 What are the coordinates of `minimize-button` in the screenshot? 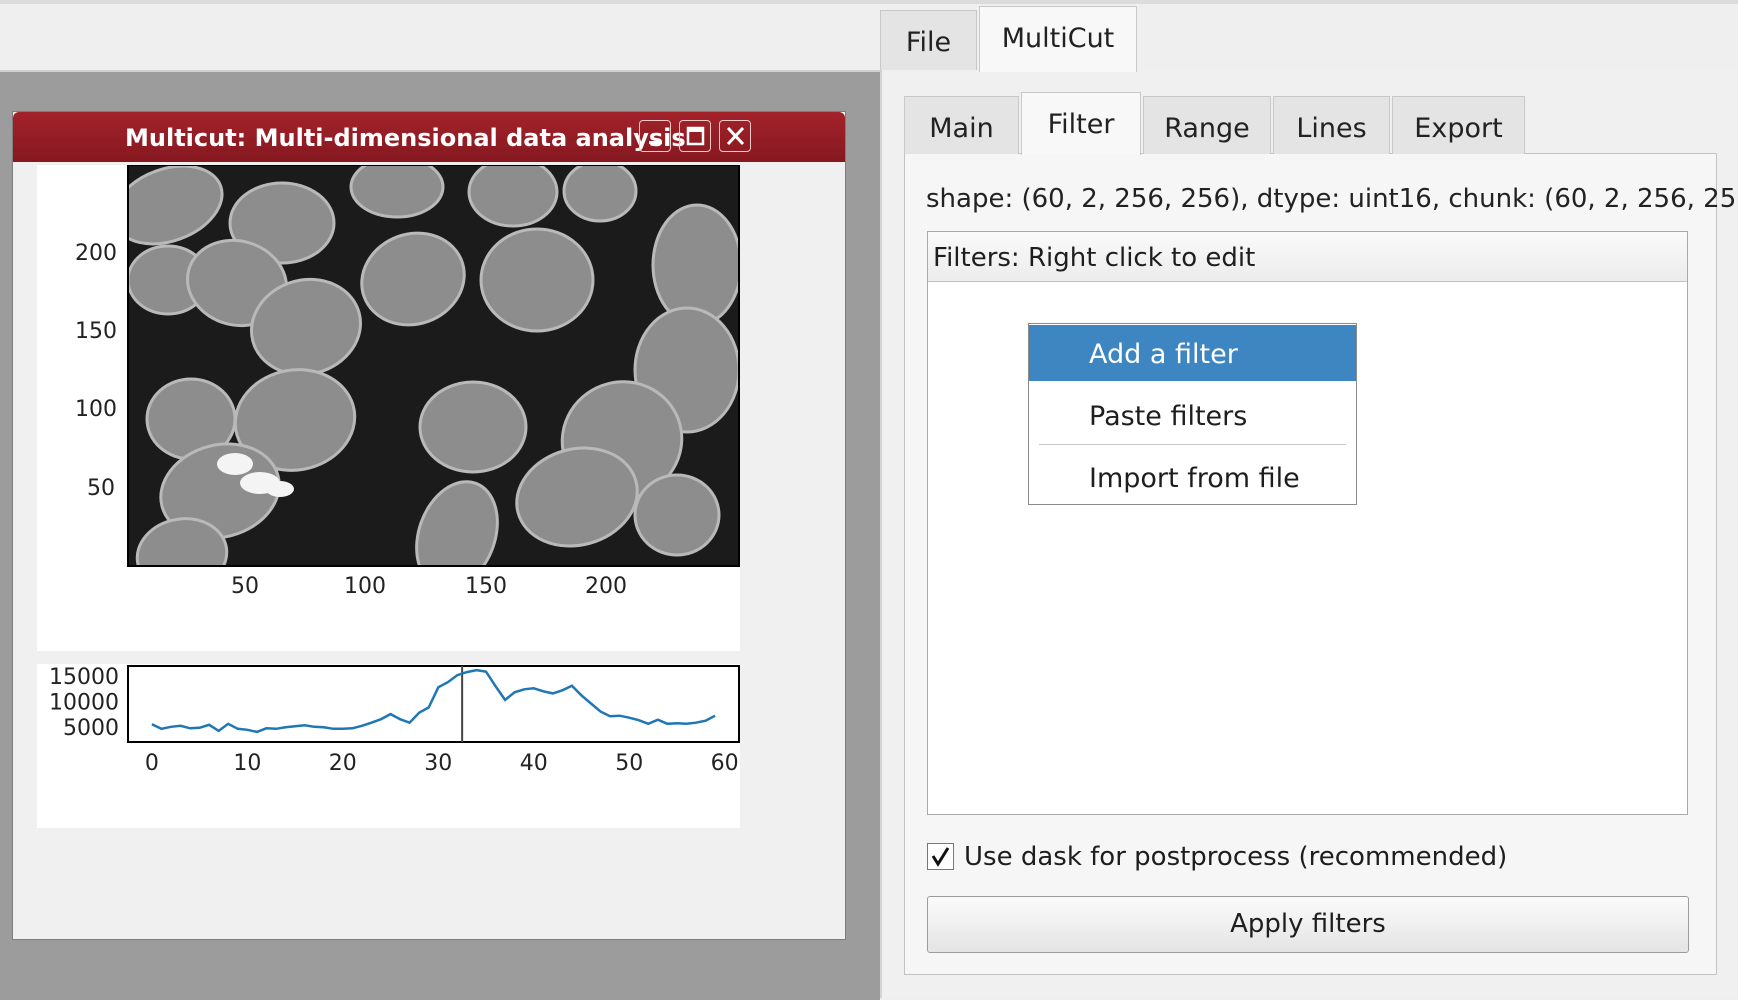 It's located at (655, 136).